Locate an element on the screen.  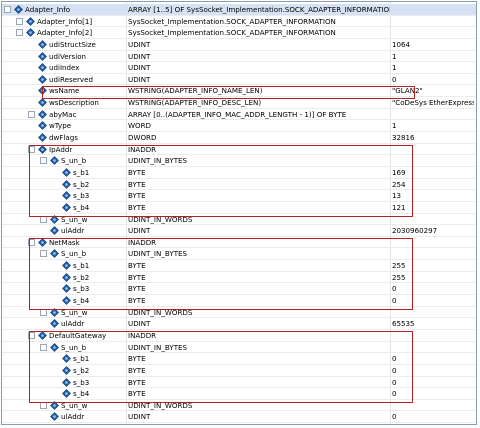
tree-row: s_b4 BYTE 121 is located at coordinates (239, 208).